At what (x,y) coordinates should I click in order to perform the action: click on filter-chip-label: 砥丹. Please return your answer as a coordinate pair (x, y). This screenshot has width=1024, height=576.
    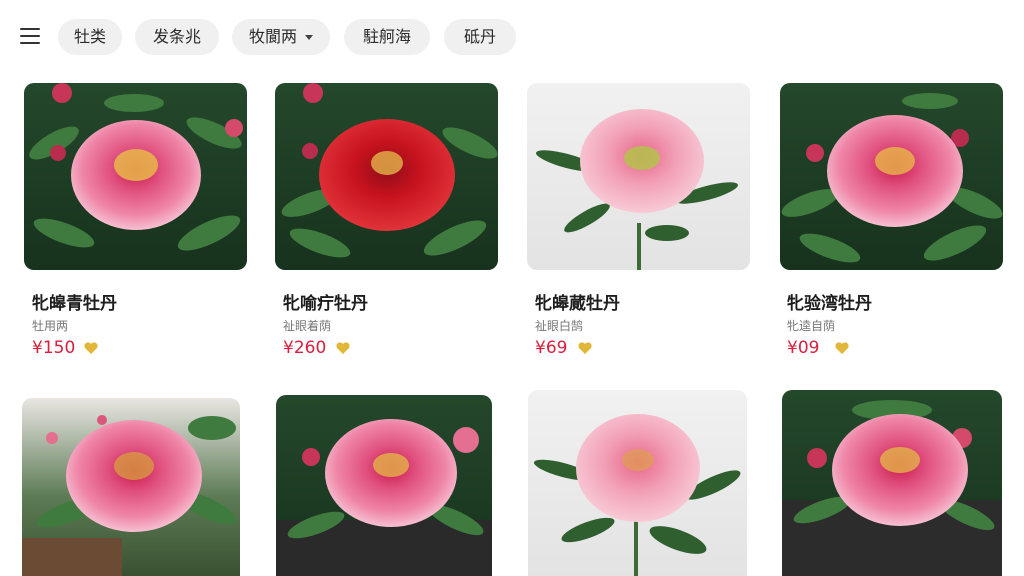
    Looking at the image, I should click on (479, 36).